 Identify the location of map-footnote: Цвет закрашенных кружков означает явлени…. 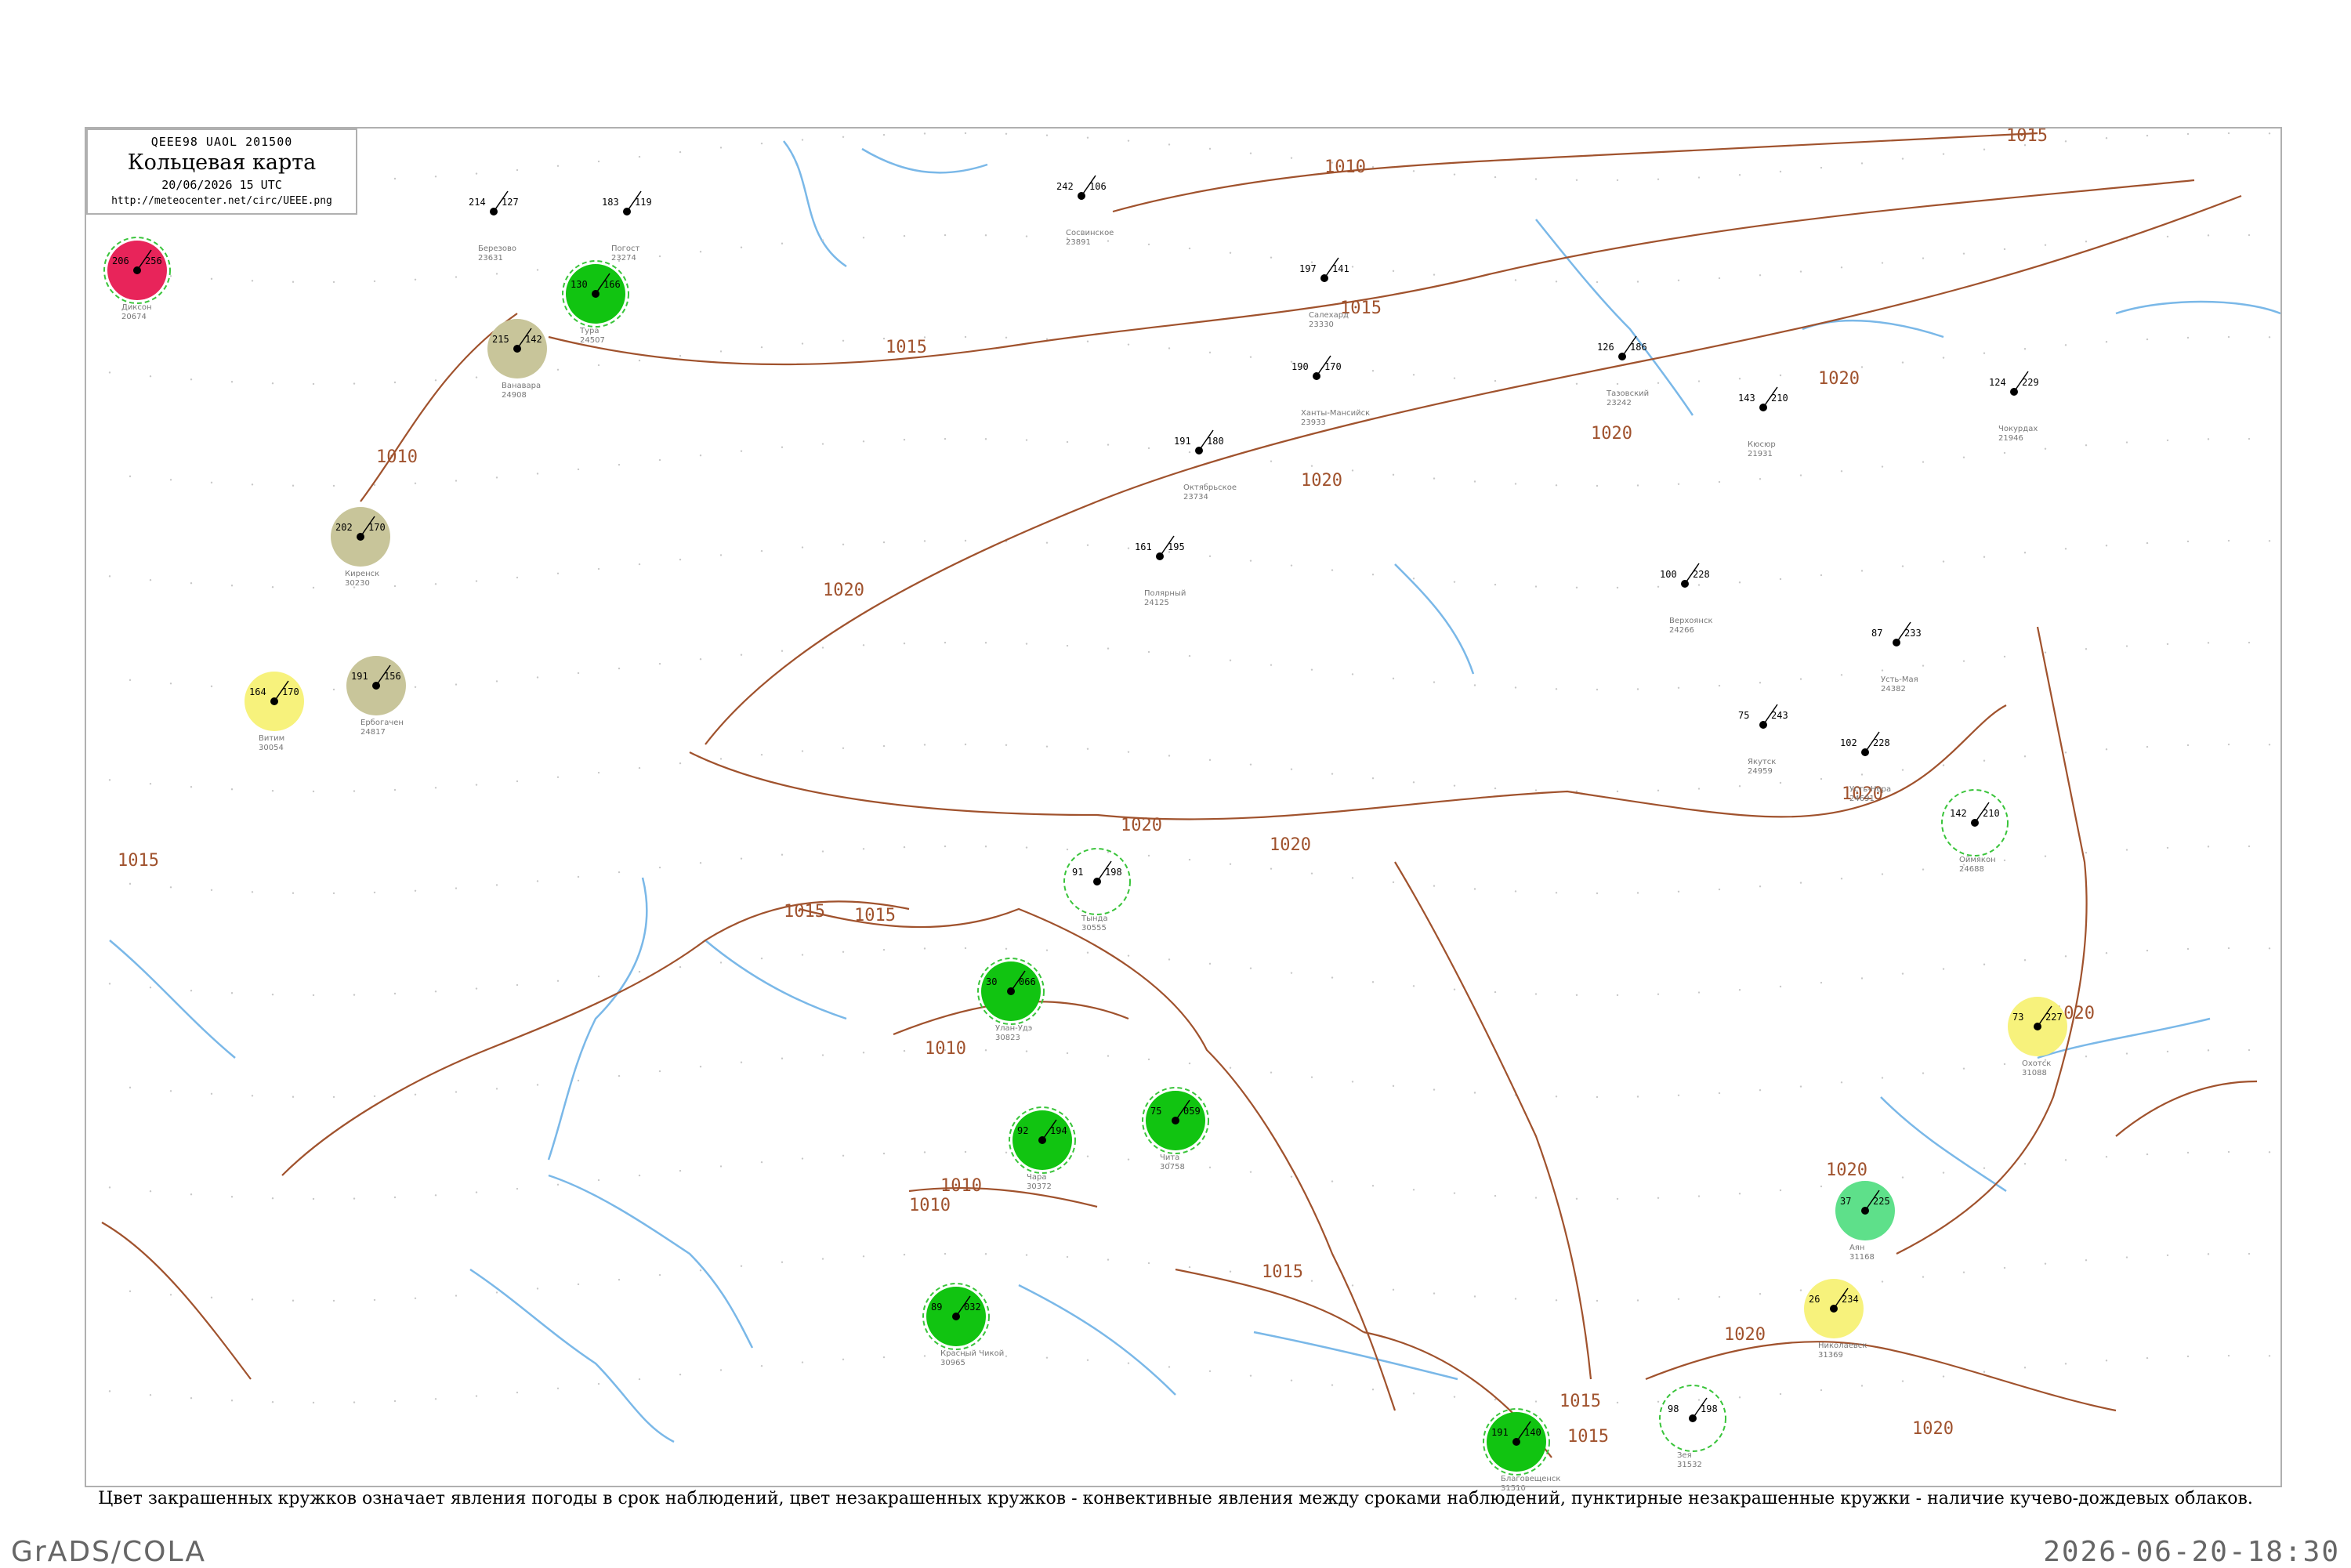
(1175, 1498).